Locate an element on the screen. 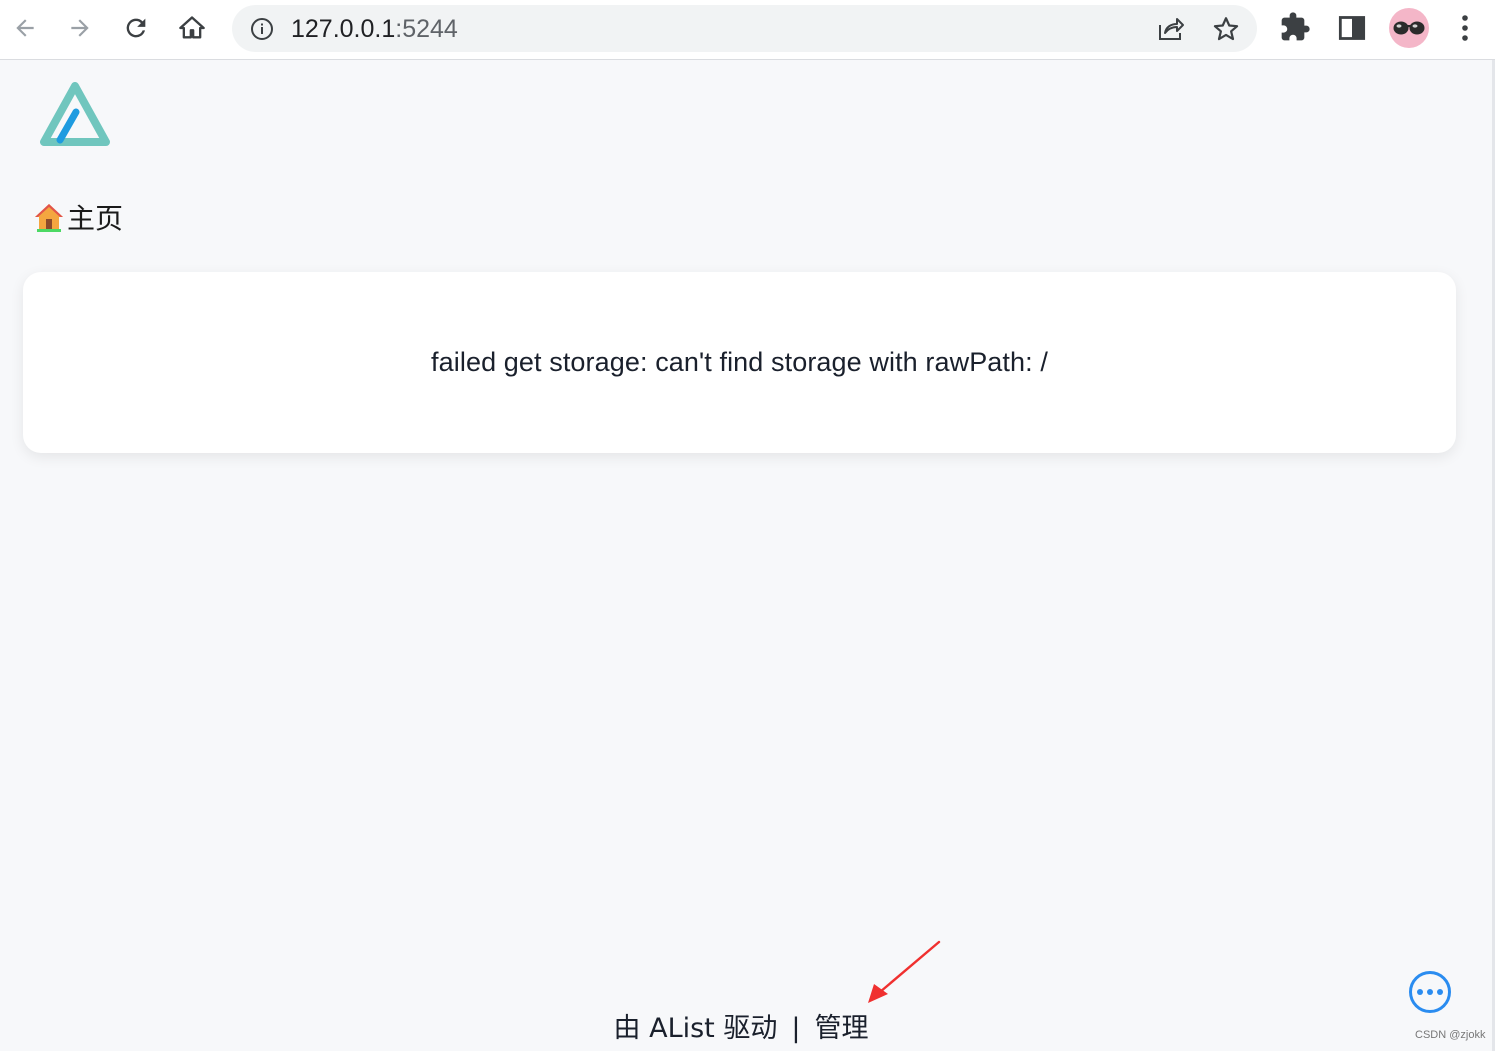 This screenshot has width=1495, height=1051. url-host: 127.0.0.1 is located at coordinates (343, 29).